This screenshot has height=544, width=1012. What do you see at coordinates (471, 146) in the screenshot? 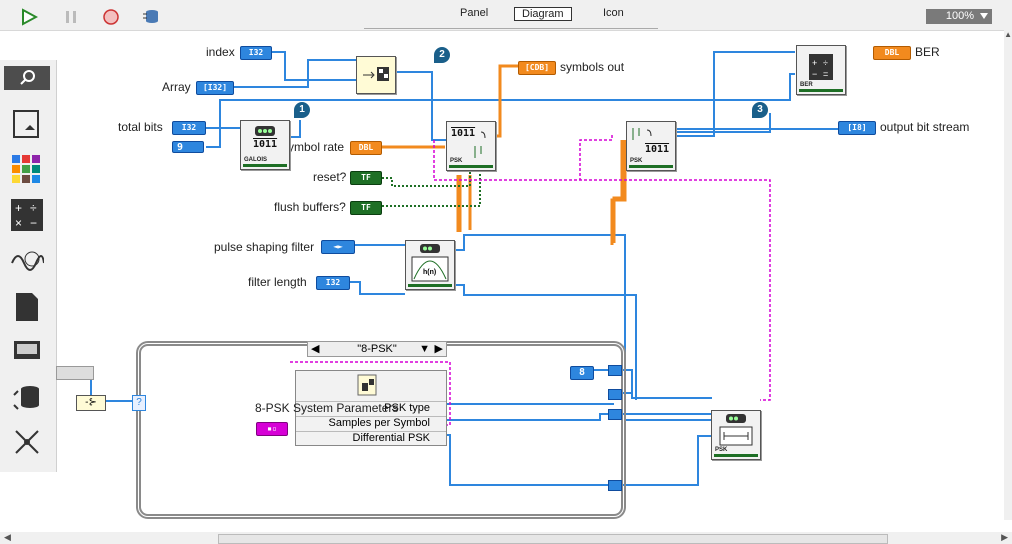
I see `psk-modulator-vi: 1011 PSK` at bounding box center [471, 146].